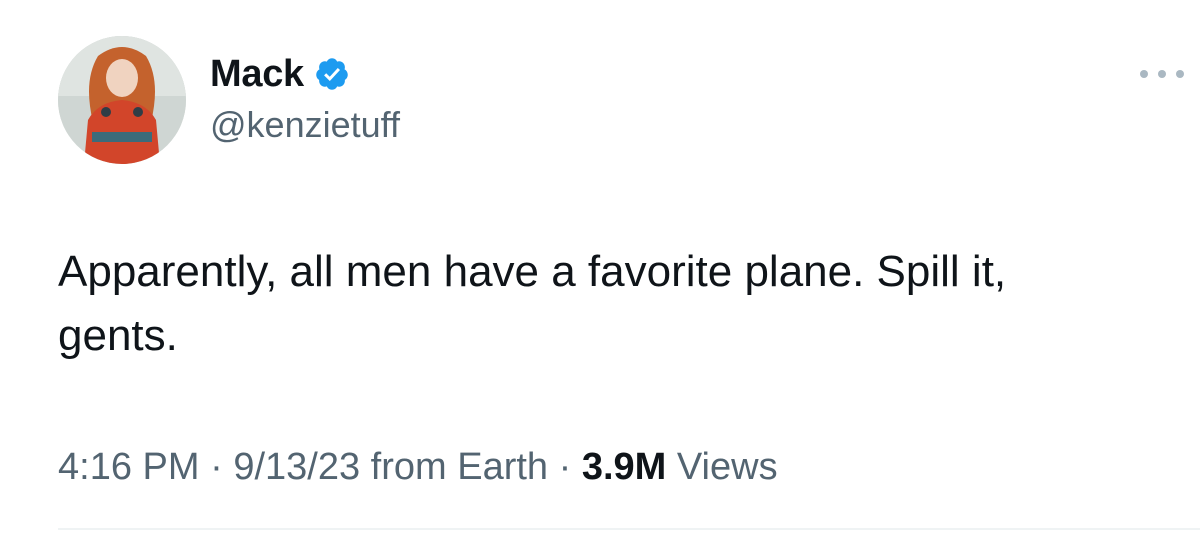 The height and width of the screenshot is (539, 1200). Describe the element at coordinates (257, 74) in the screenshot. I see `display-name: Mack` at that location.